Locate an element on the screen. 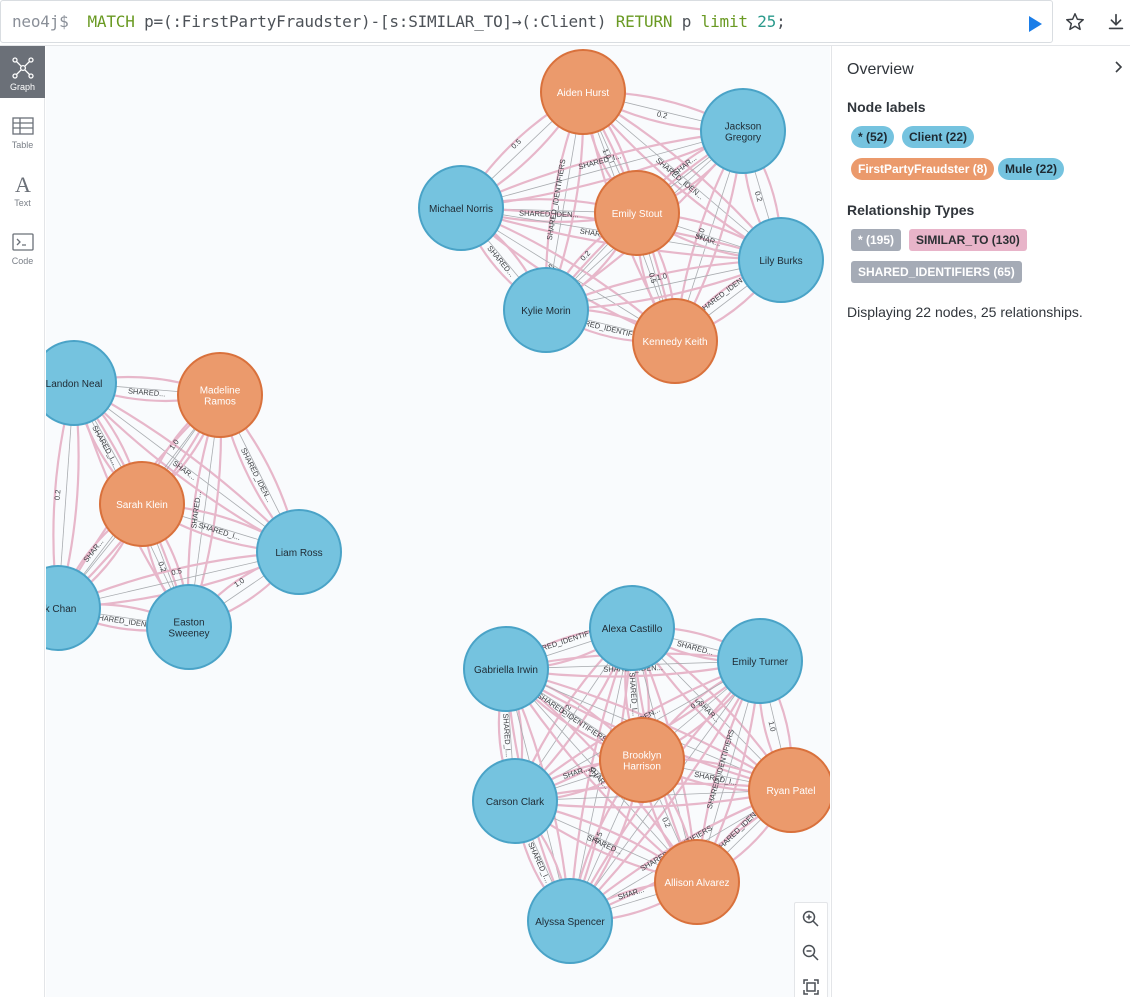 This screenshot has height=997, width=1130. node-label: Alexa Castillo is located at coordinates (632, 629).